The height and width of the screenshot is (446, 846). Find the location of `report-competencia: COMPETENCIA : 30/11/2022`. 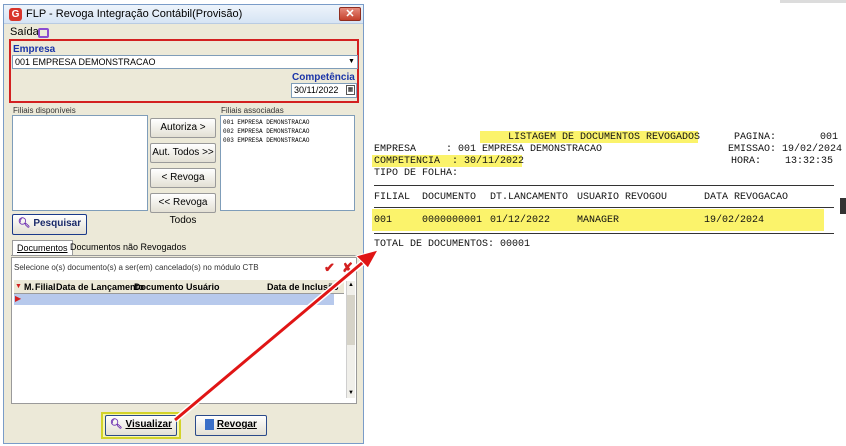

report-competencia: COMPETENCIA : 30/11/2022 is located at coordinates (449, 161).